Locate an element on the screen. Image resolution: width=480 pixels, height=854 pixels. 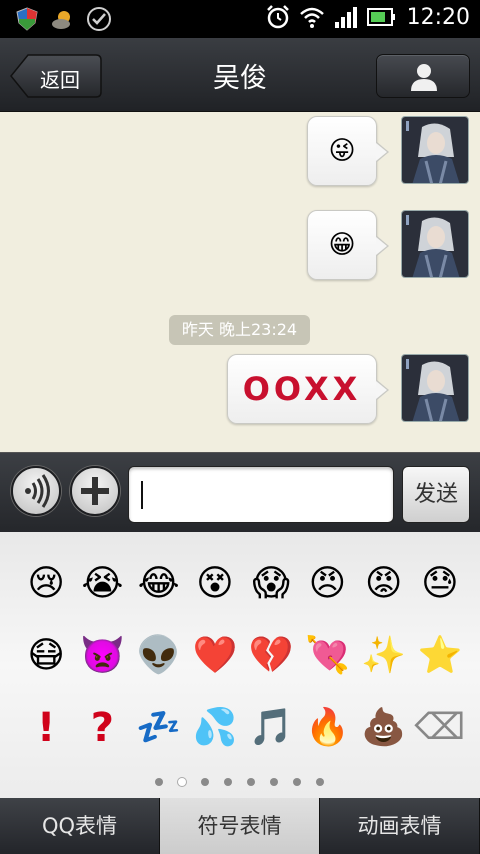
emoji-key: 😵 is located at coordinates (215, 584).